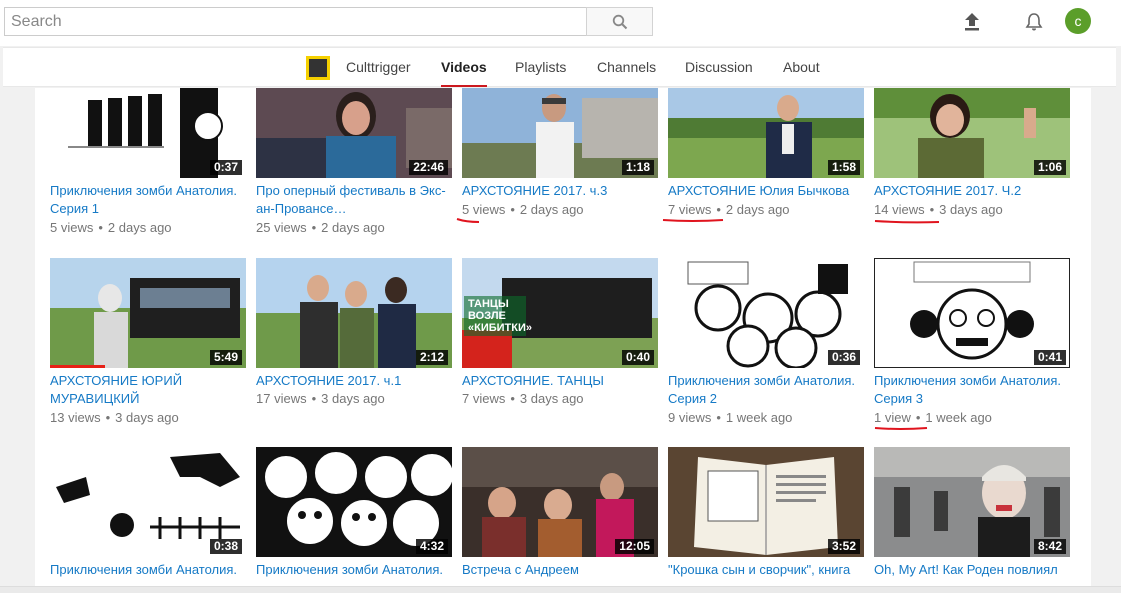  What do you see at coordinates (766, 502) in the screenshot?
I see `video-thumbnail: 3:52` at bounding box center [766, 502].